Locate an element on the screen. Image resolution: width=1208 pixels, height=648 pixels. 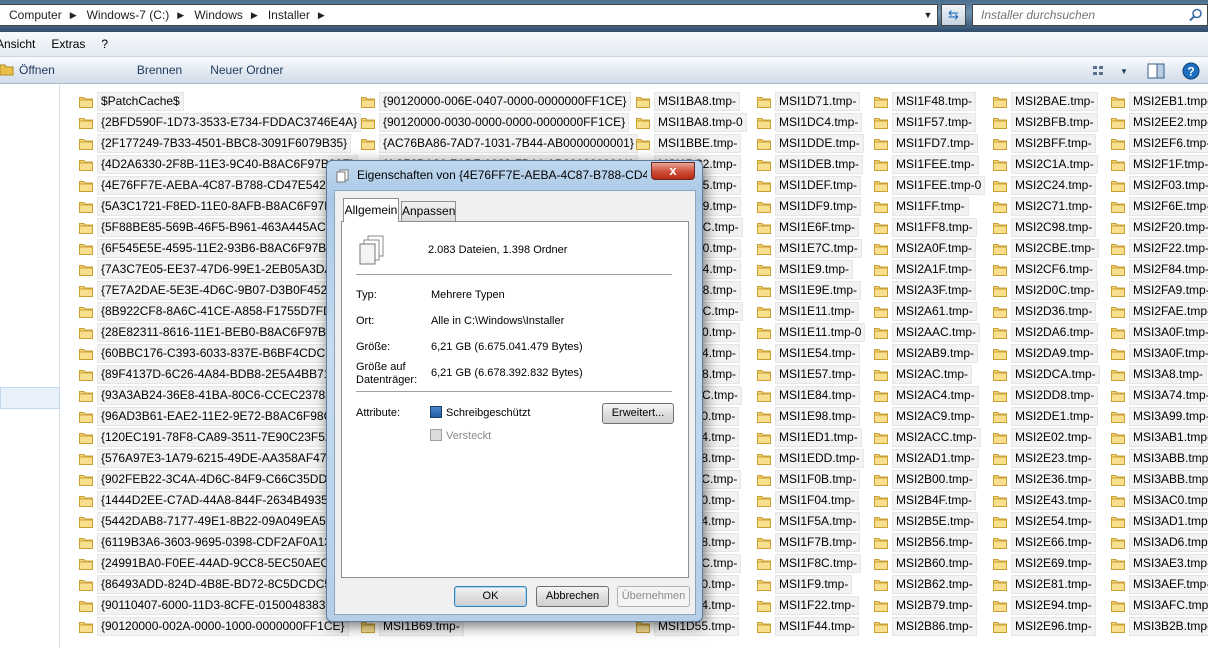
list-item: MSI3AC0.tmp- is located at coordinates (1158, 500).